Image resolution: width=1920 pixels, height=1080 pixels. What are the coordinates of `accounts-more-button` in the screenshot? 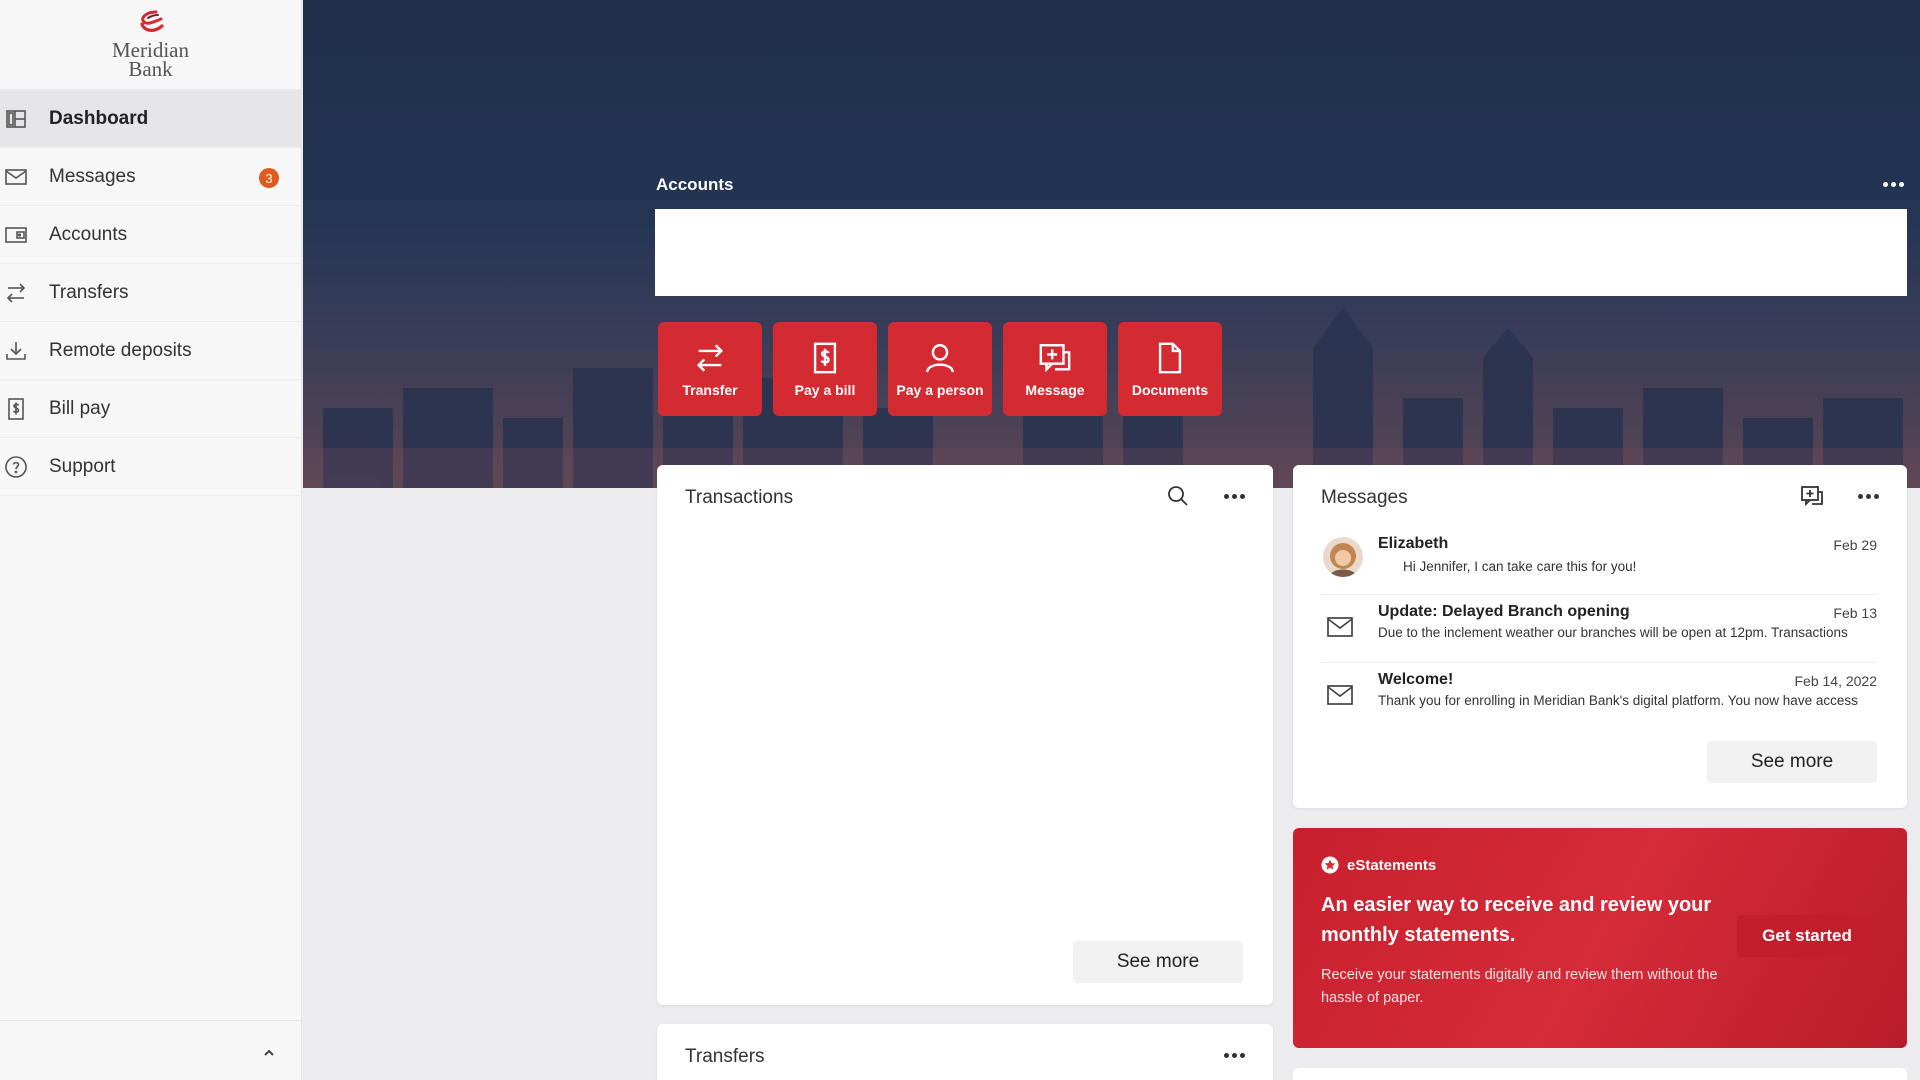 It's located at (1893, 184).